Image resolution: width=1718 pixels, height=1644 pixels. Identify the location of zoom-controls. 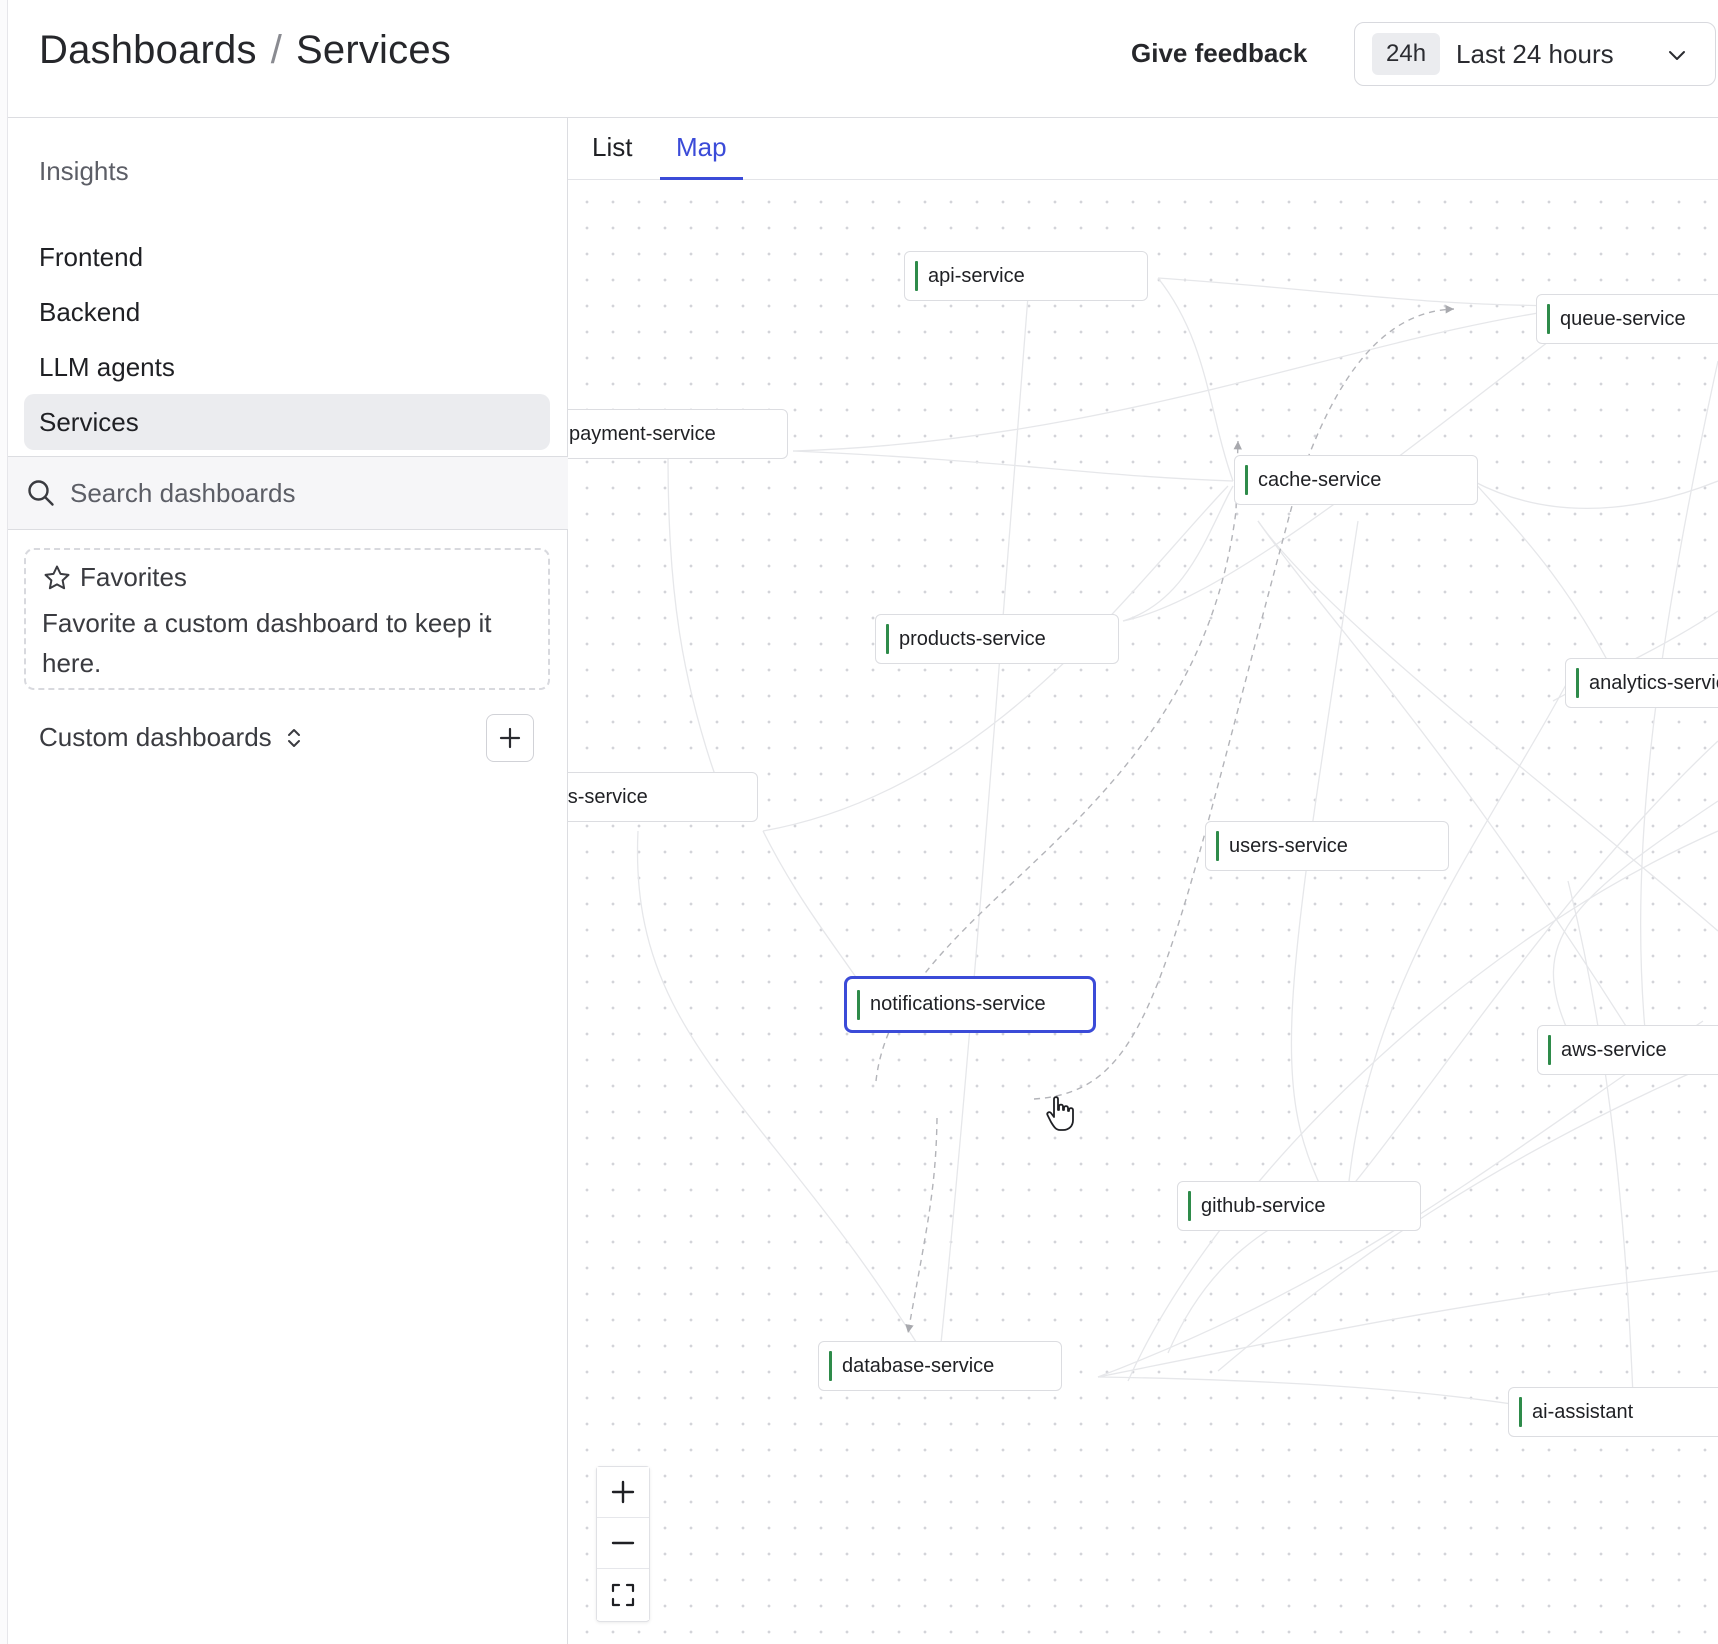
(623, 1544).